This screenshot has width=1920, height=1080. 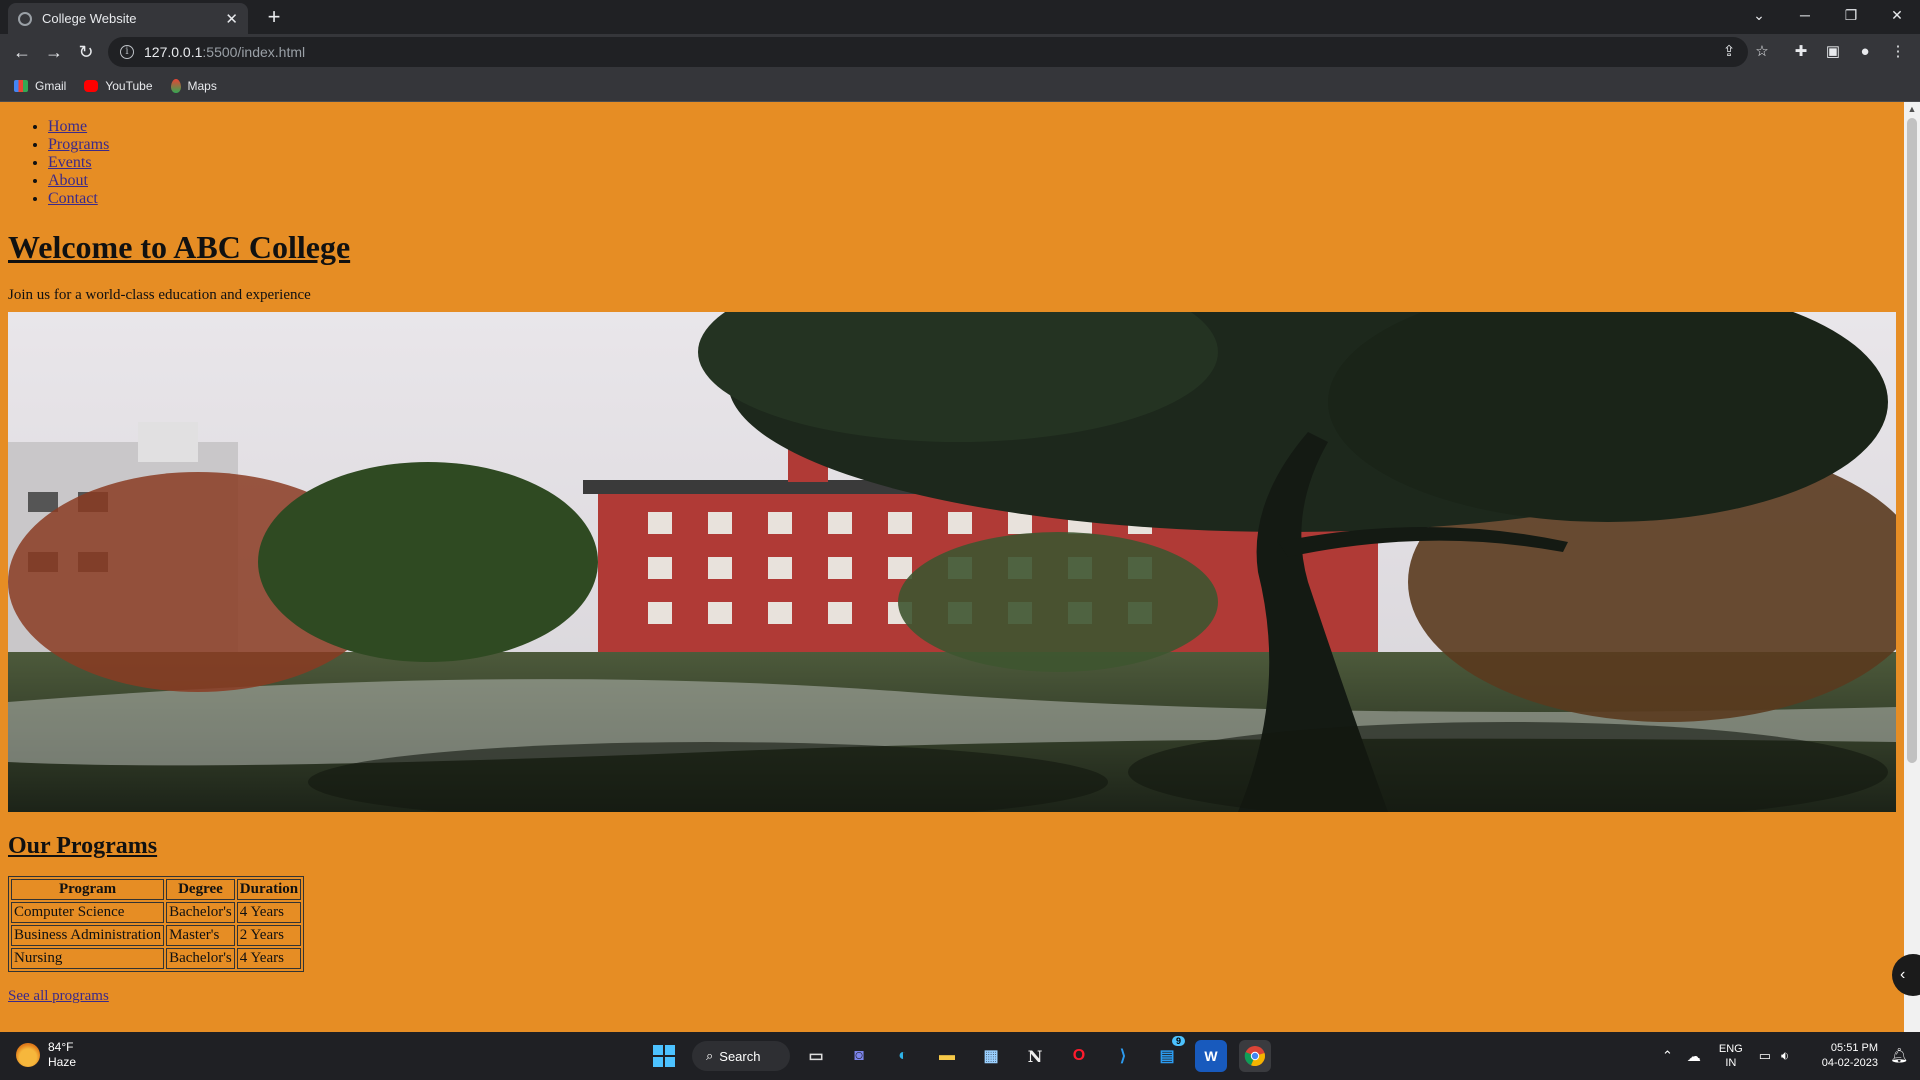 I want to click on store-icon: ▦, so click(x=991, y=1056).